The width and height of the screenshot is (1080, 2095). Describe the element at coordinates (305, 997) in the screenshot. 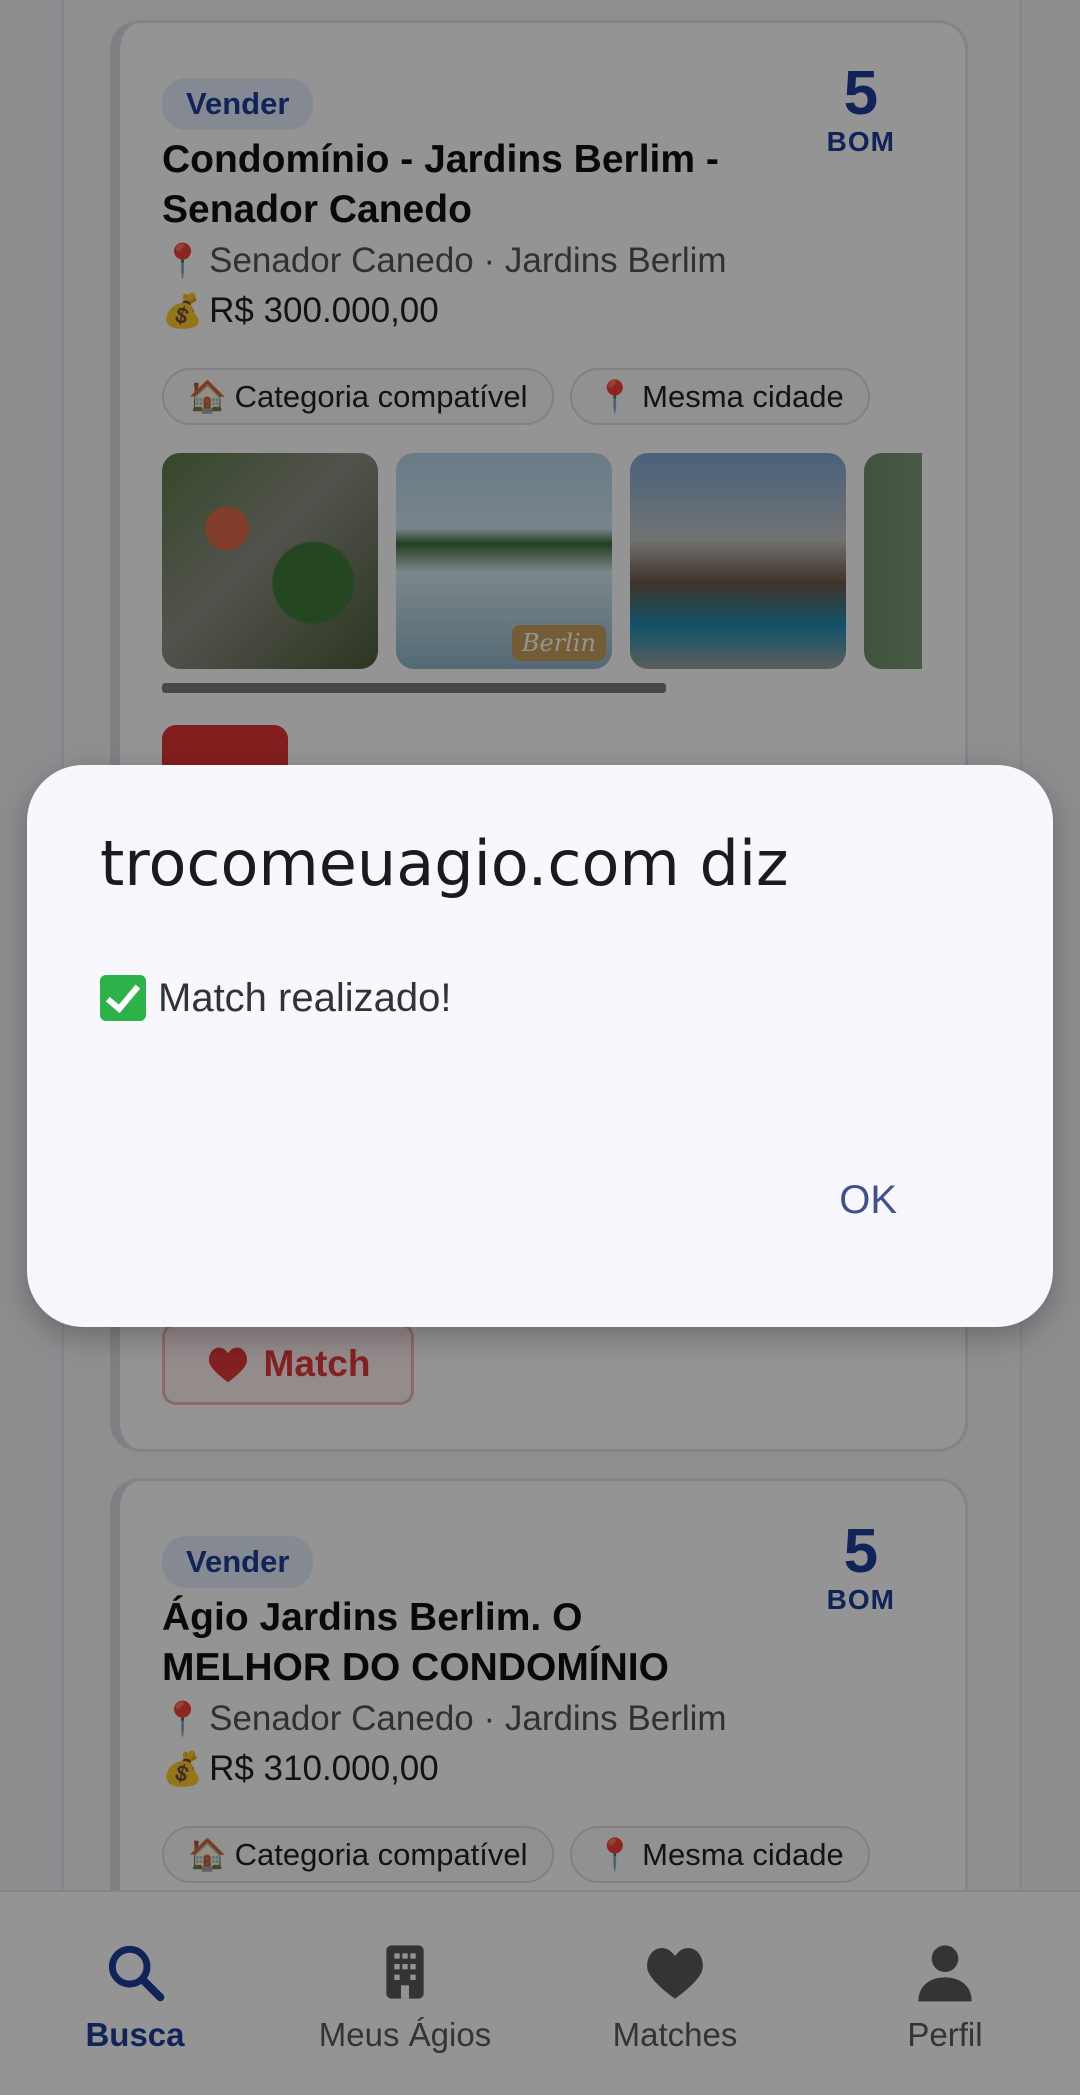

I see `dialog-message-text: Match realizado!` at that location.